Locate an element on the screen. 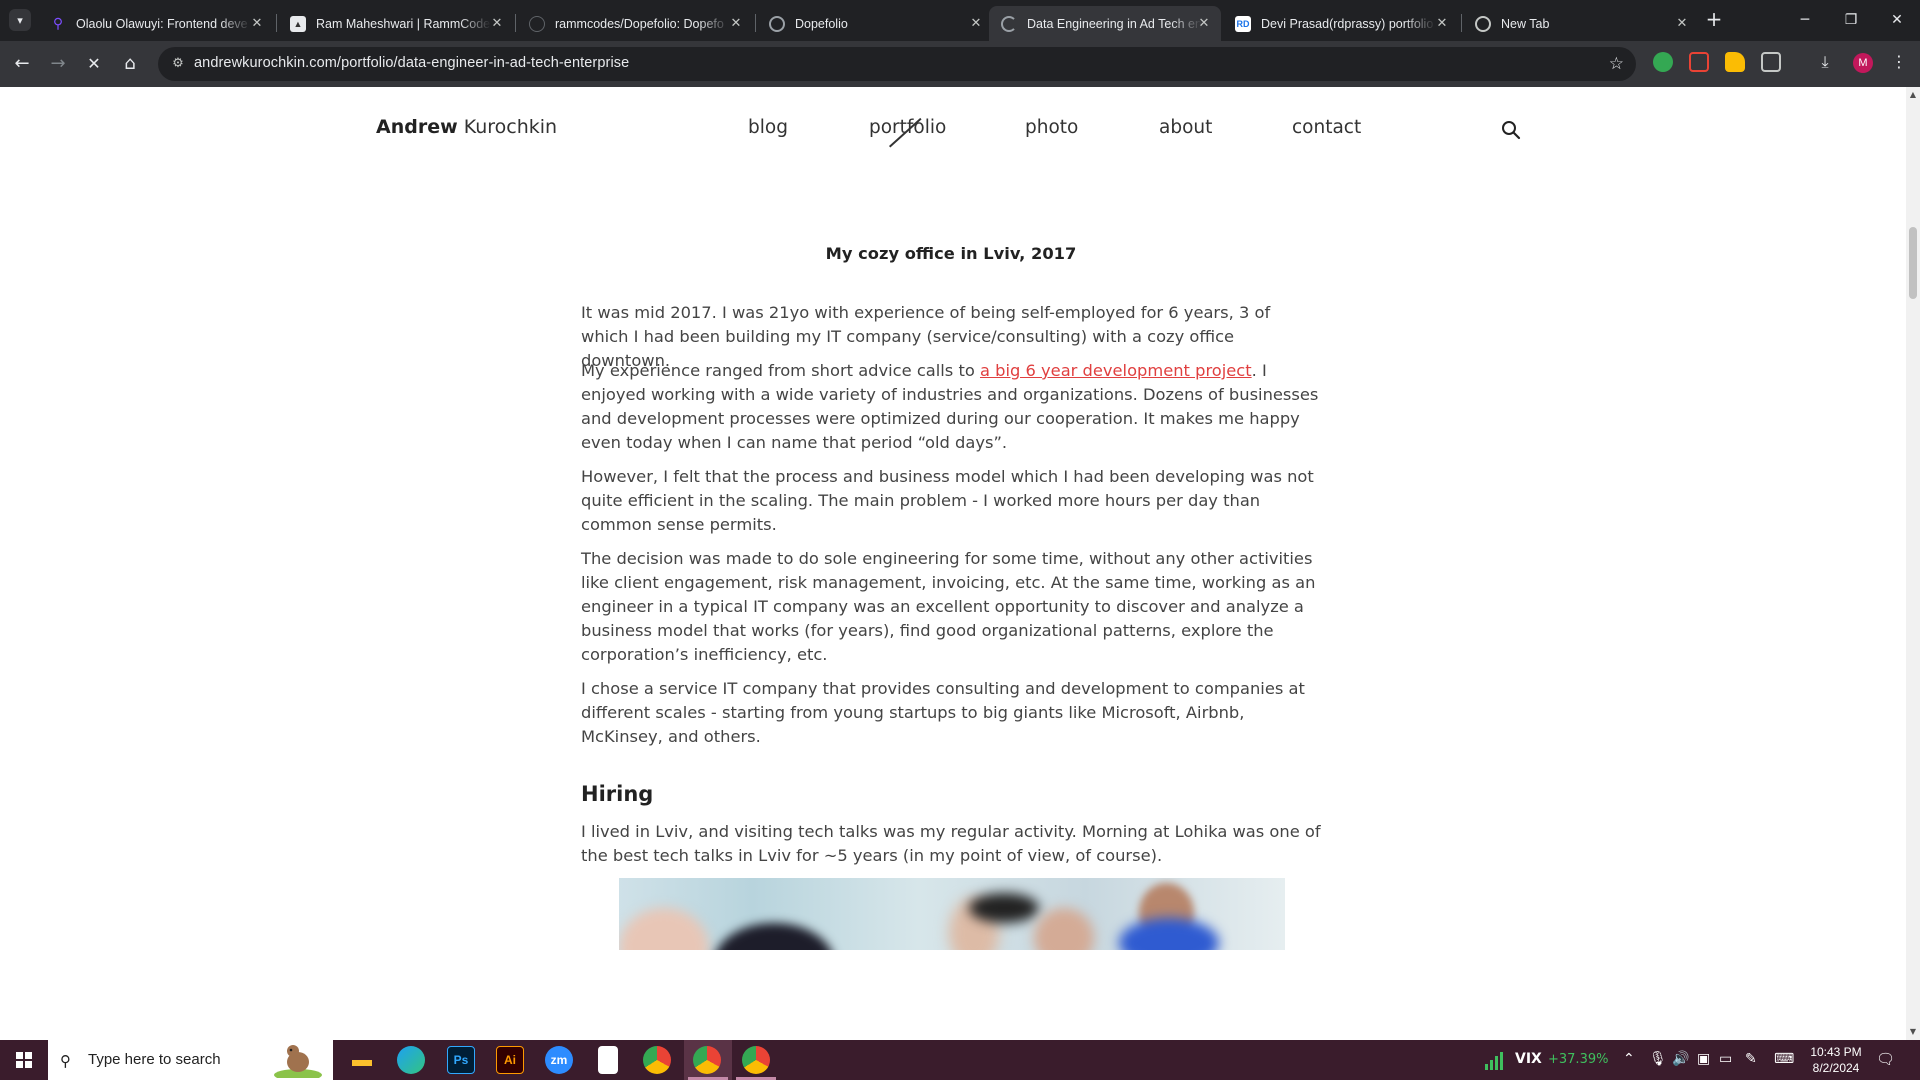 Image resolution: width=1920 pixels, height=1080 pixels. extension-red-icon is located at coordinates (1699, 62).